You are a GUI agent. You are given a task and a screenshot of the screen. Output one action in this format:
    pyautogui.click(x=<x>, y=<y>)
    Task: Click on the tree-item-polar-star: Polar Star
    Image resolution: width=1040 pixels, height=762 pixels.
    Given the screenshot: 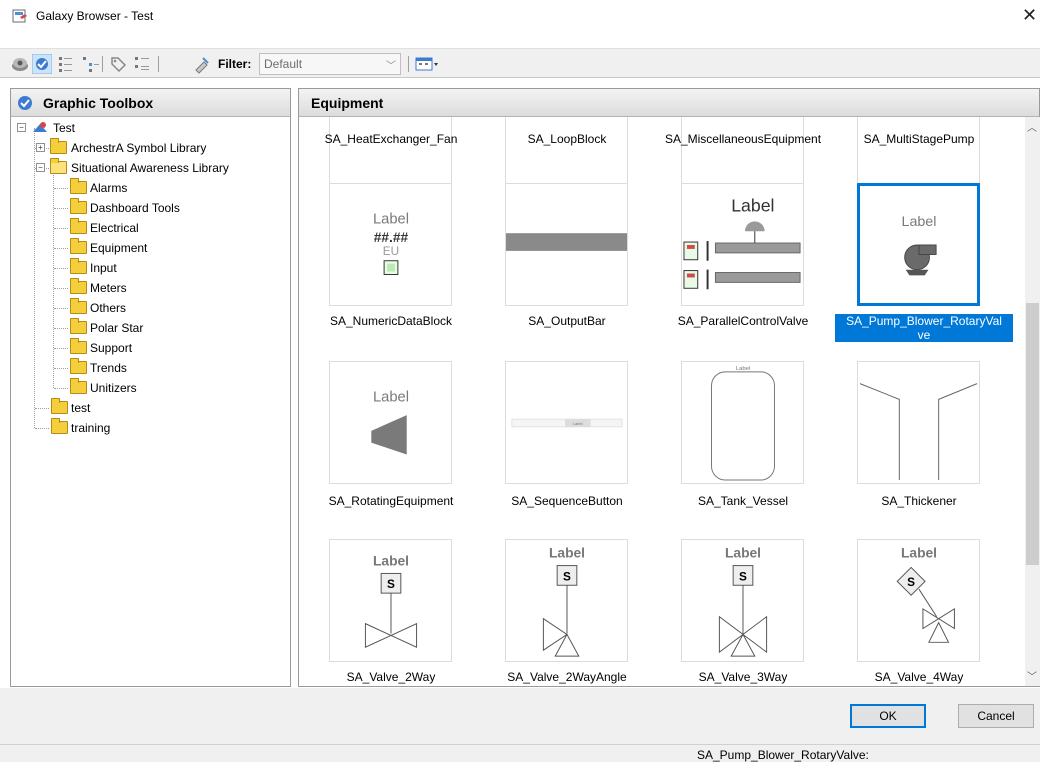 What is the action you would take?
    pyautogui.click(x=146, y=328)
    